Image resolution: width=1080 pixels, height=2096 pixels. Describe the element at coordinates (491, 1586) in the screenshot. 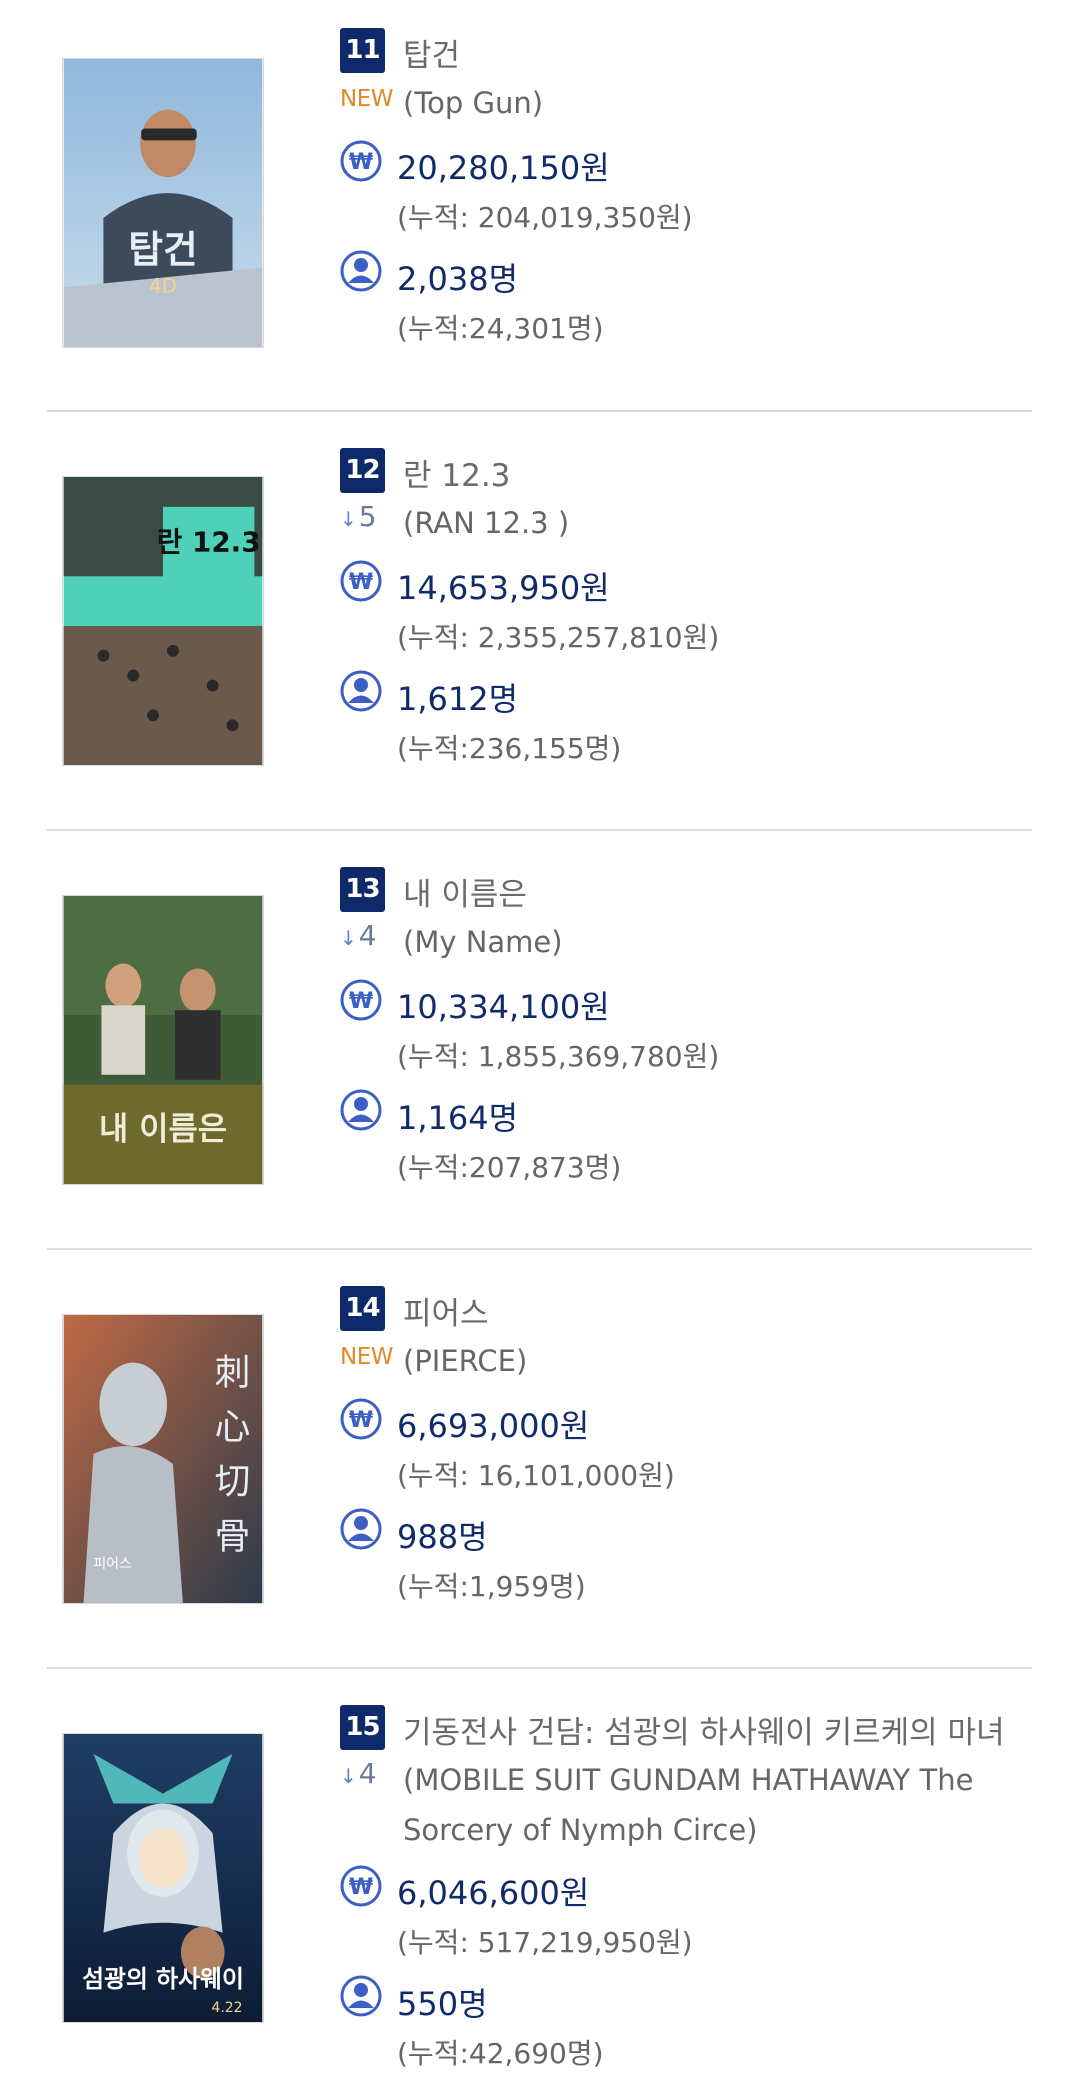

I see `cumulative-audience: (누적:1,959명)` at that location.